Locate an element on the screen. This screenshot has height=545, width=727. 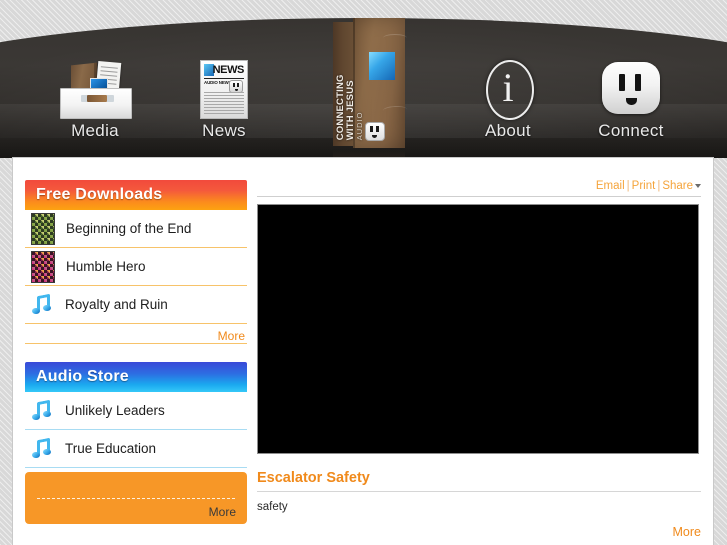
newspaper-sheet: NEWS AUDIO NEWS is located at coordinates (224, 89).